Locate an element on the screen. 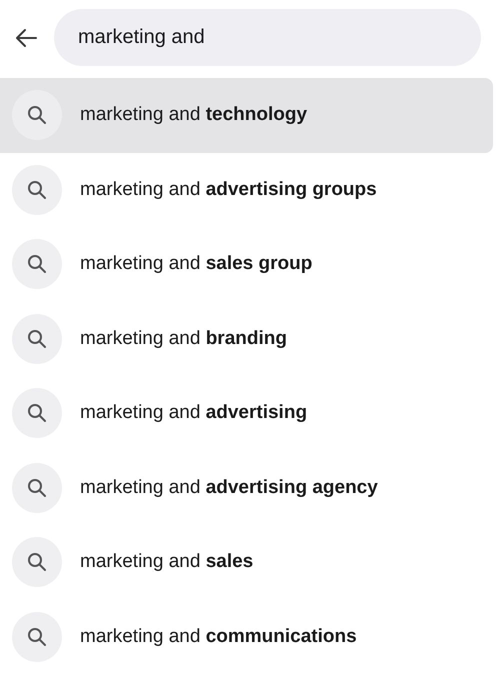 The width and height of the screenshot is (500, 675). suggestion-text: marketing and advertising agency is located at coordinates (229, 487).